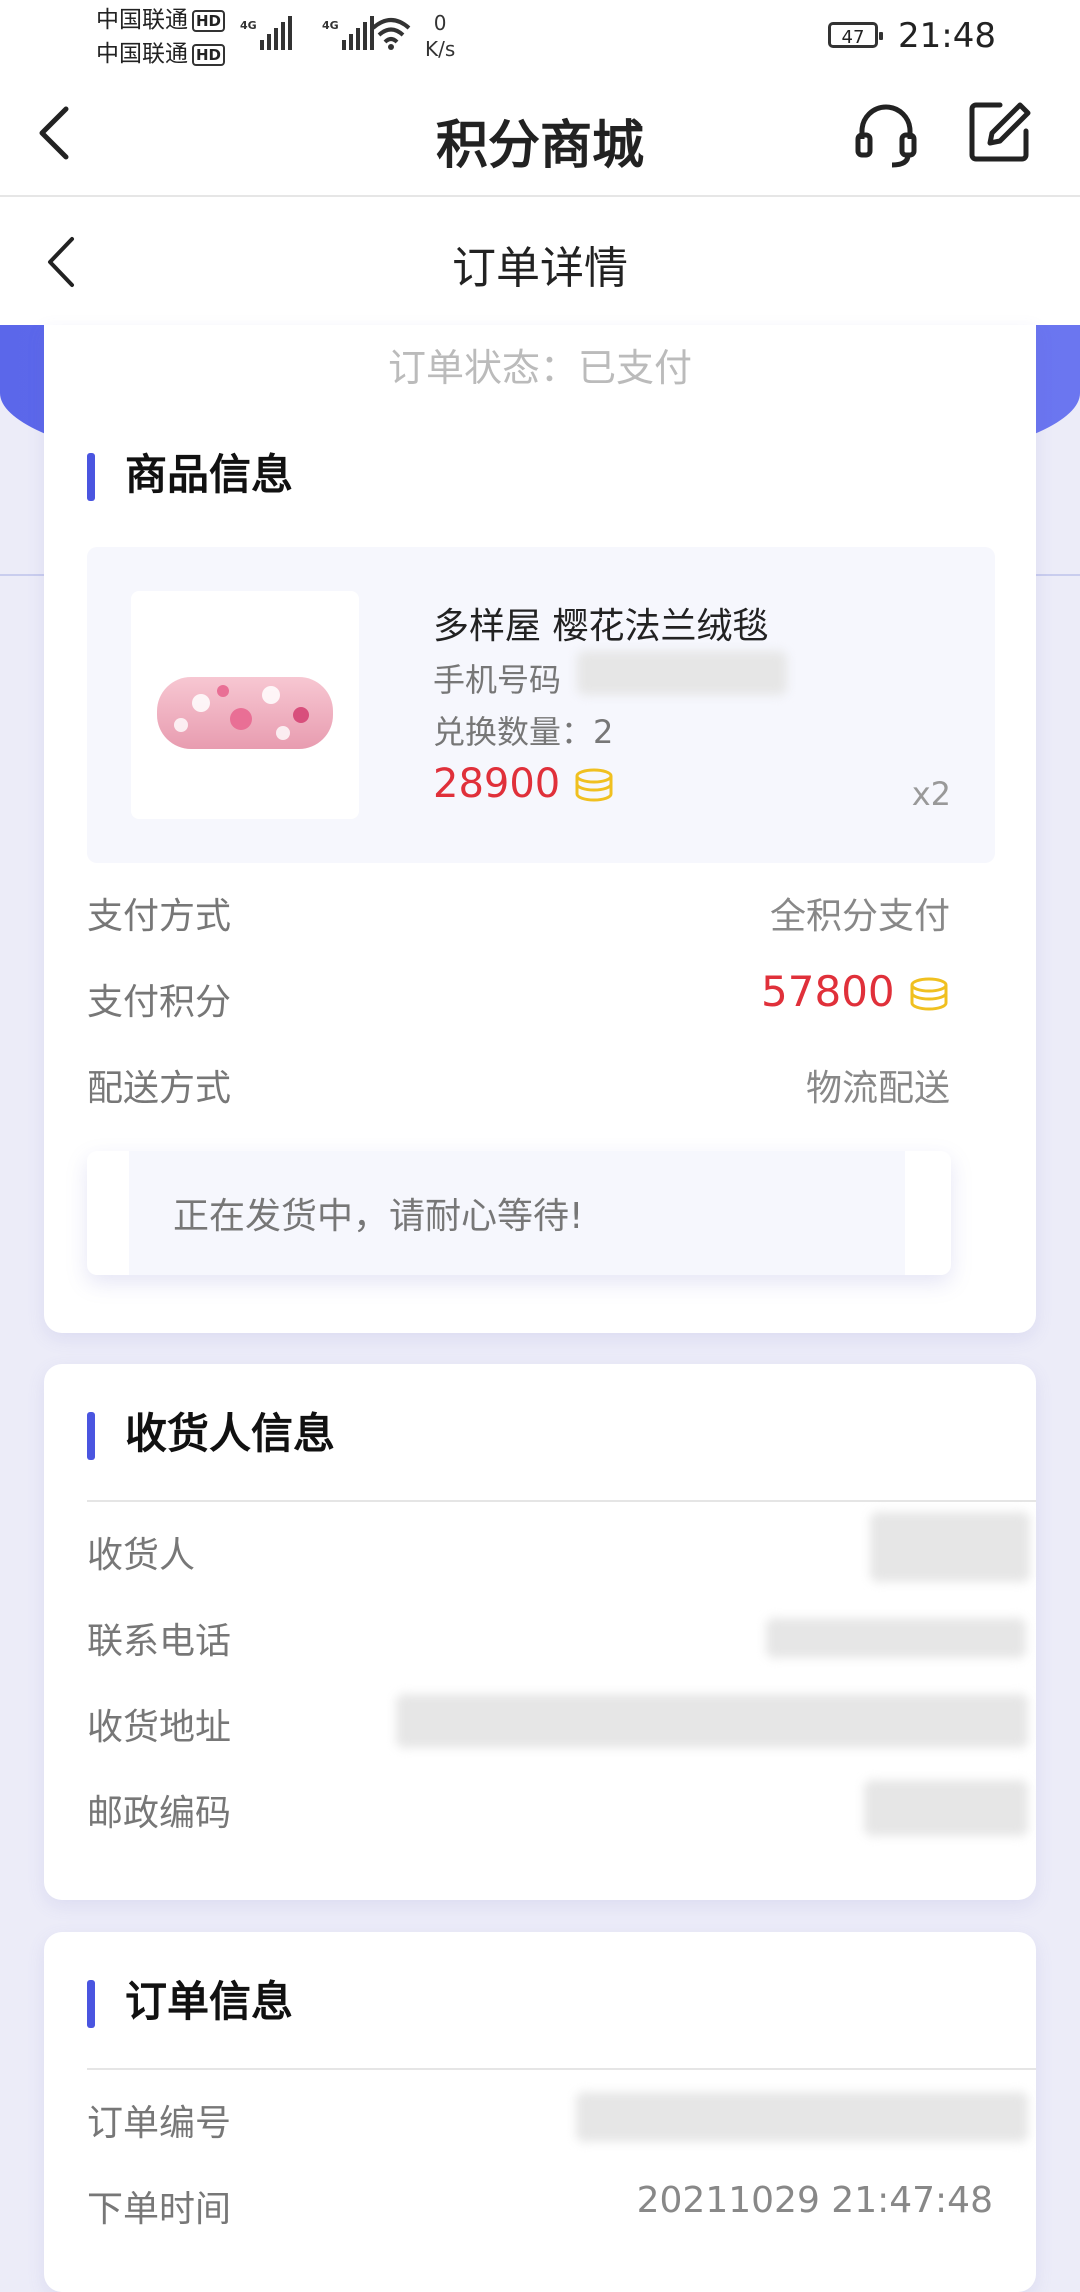 This screenshot has width=1080, height=2292. Describe the element at coordinates (161, 54) in the screenshot. I see `carrier-2: 中国联通 HD` at that location.